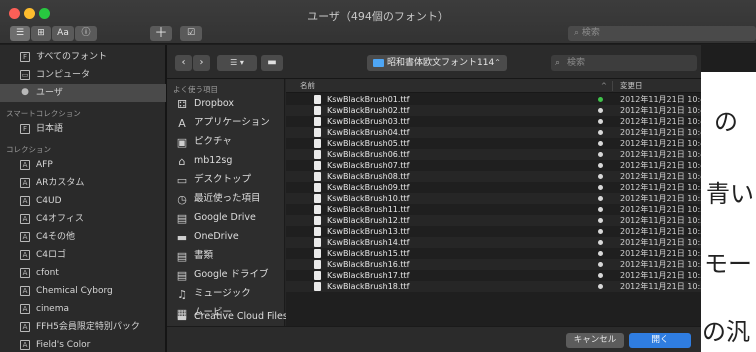 This screenshot has width=756, height=352. What do you see at coordinates (493, 176) in the screenshot?
I see `file-row: KswBlackBrush08.ttf 2012年11月21日 10:49` at bounding box center [493, 176].